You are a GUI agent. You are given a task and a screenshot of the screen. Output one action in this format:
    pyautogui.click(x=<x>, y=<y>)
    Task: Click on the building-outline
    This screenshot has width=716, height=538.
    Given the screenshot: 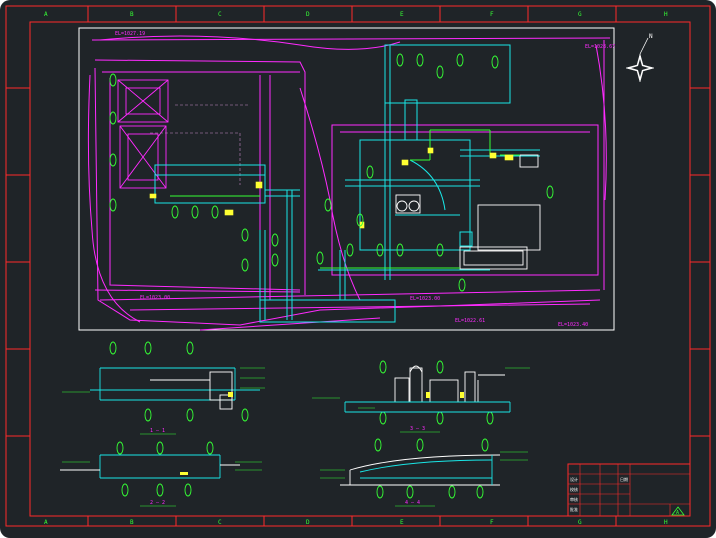 What is the action you would take?
    pyautogui.click(x=143, y=134)
    